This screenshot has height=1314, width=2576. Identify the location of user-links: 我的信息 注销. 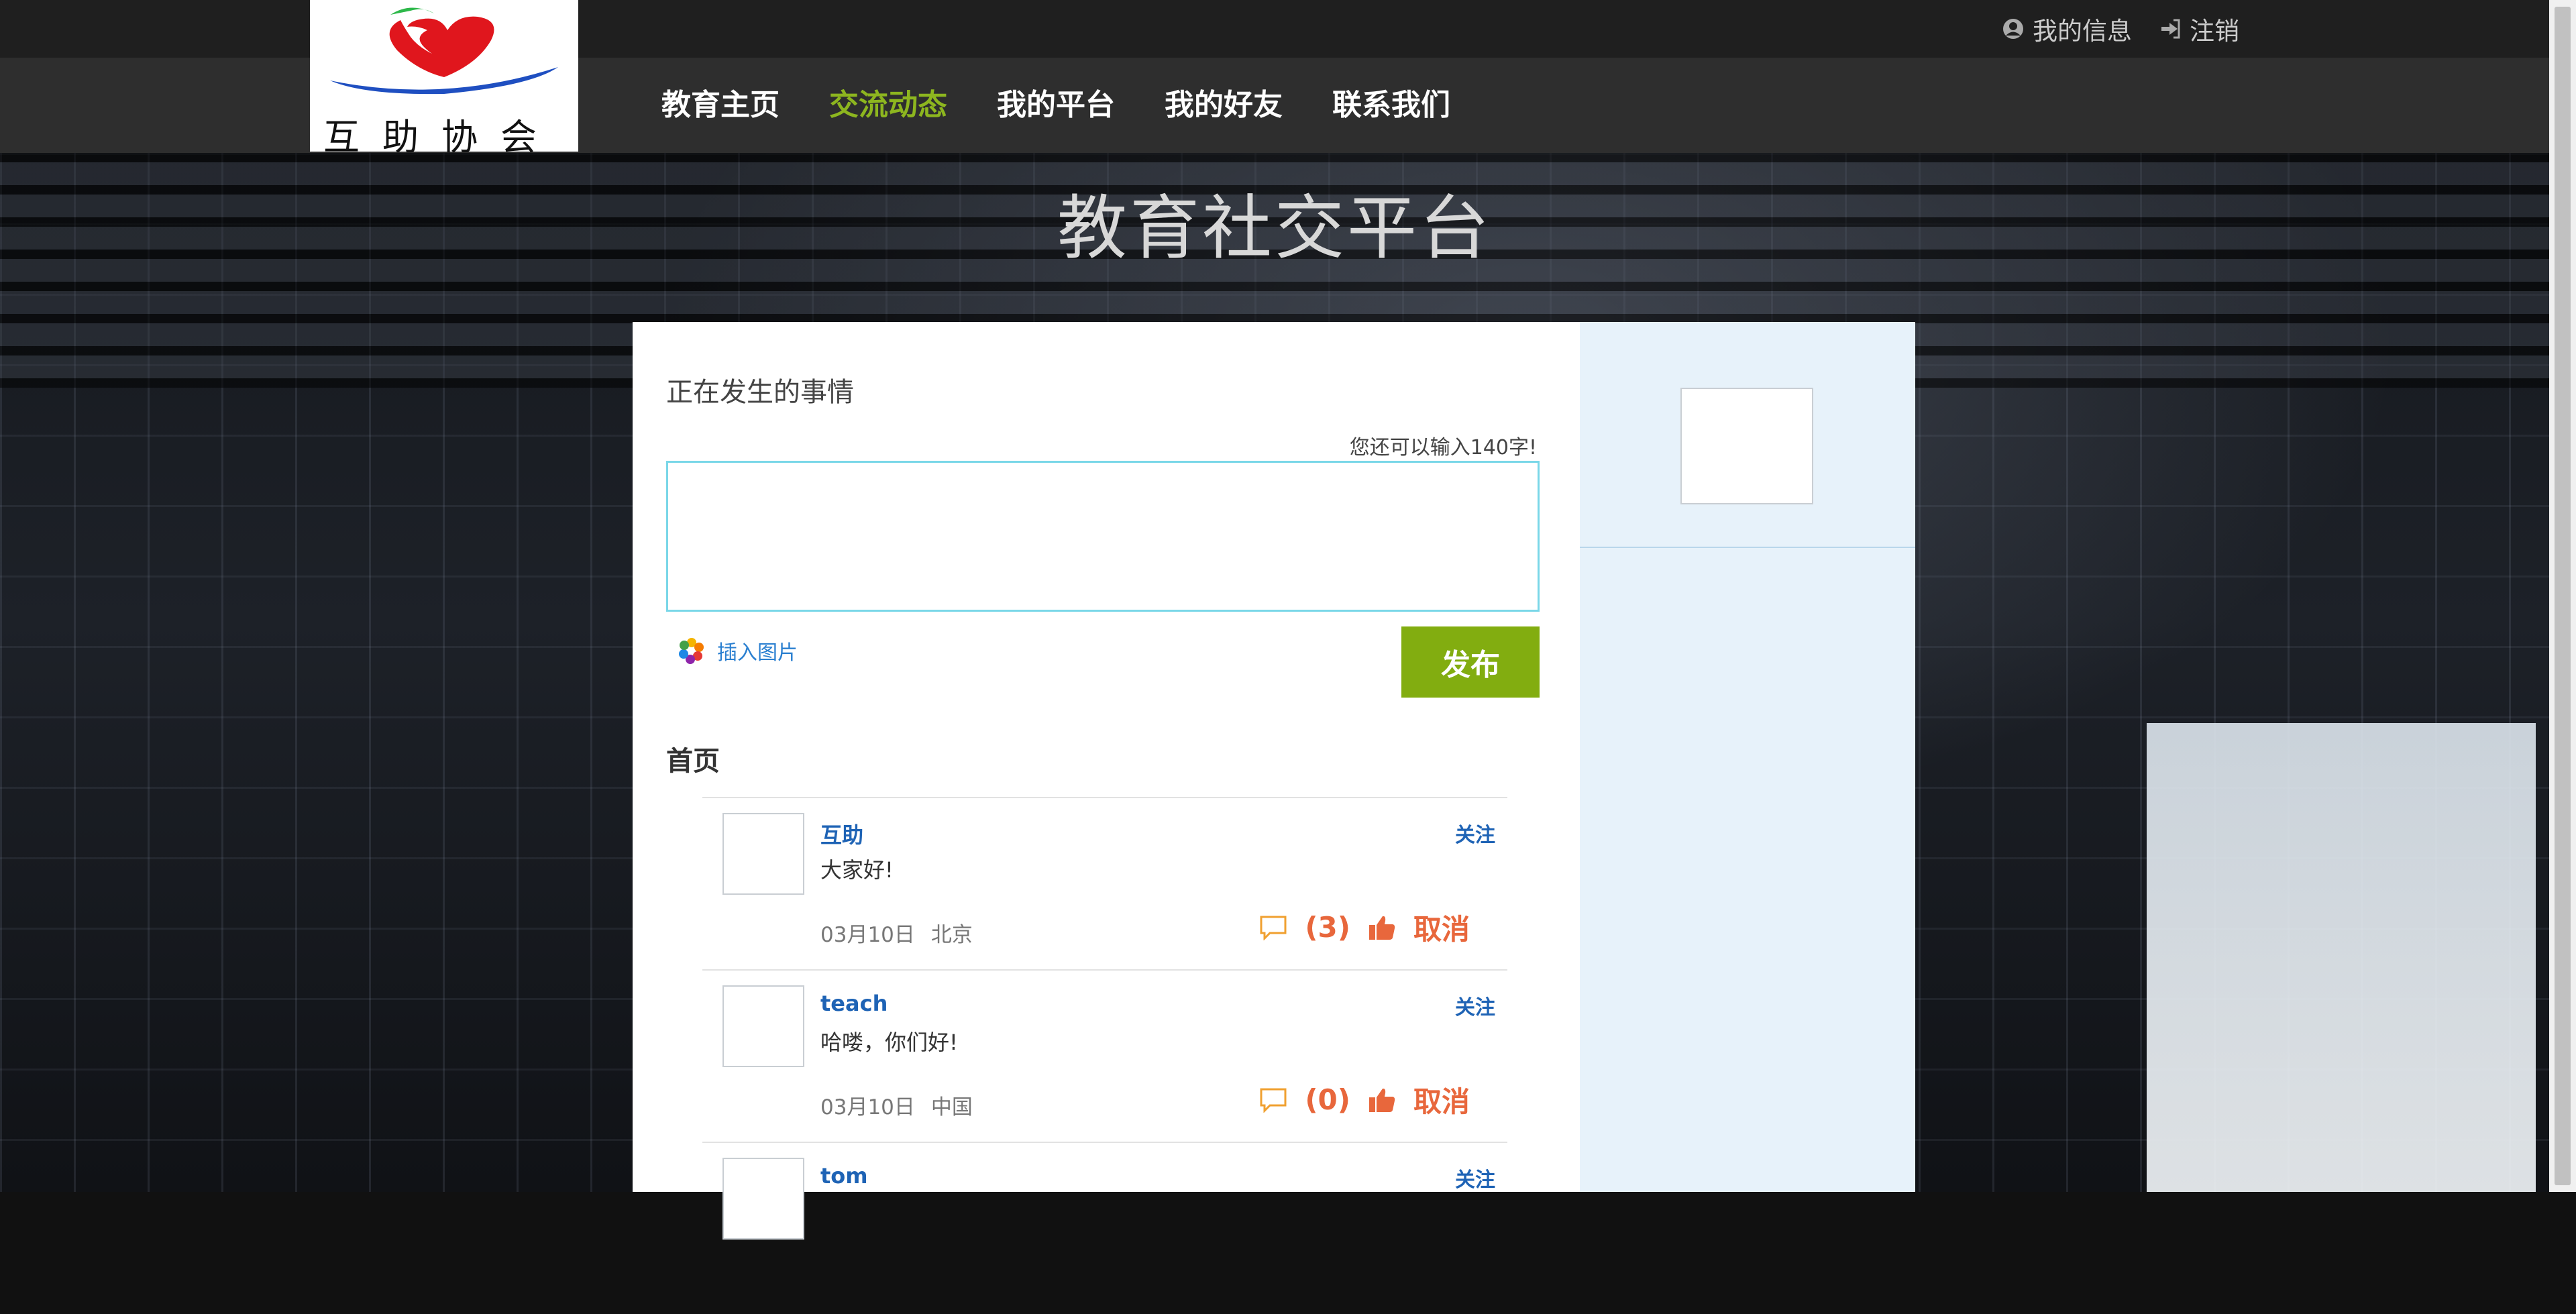
(2120, 29).